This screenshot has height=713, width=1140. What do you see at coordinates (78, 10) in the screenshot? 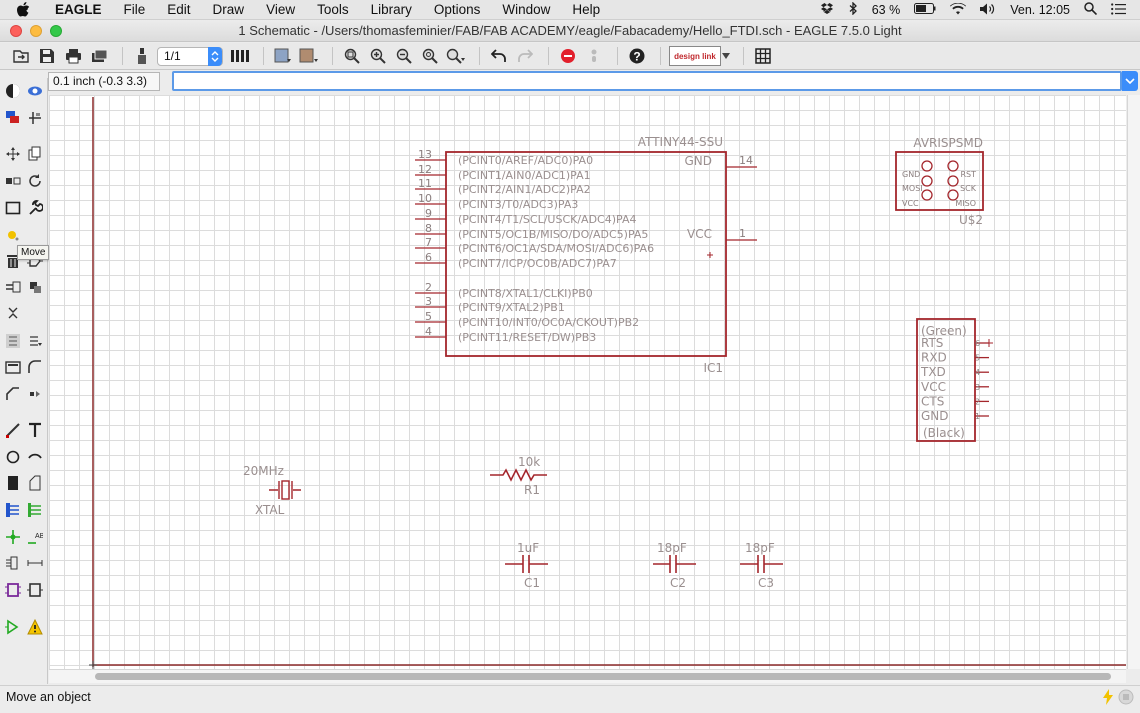
I see `menu-app-name: EAGLE` at bounding box center [78, 10].